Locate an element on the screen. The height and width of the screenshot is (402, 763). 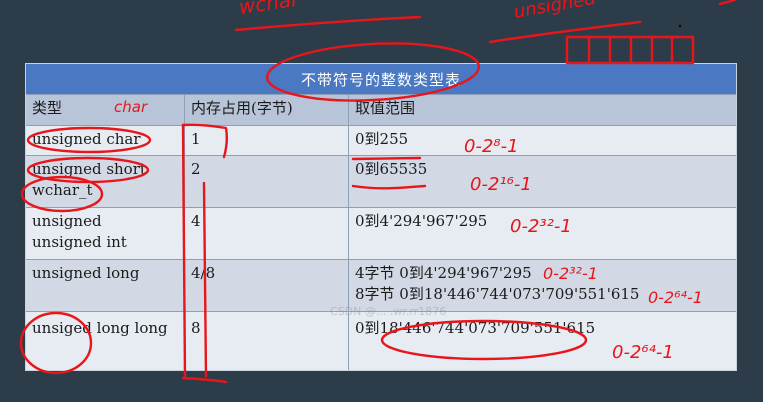
type-name: unsigned short is located at coordinates (89, 169).